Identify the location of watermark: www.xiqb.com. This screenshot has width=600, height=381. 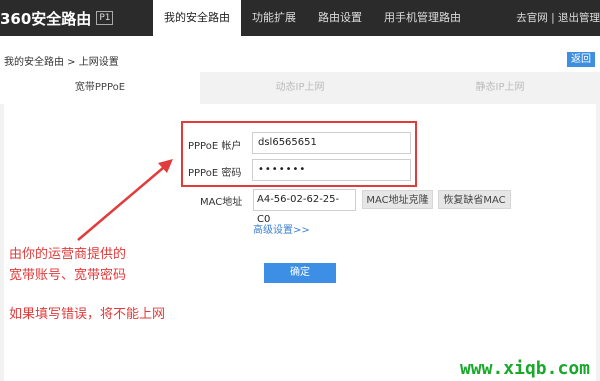
(524, 368).